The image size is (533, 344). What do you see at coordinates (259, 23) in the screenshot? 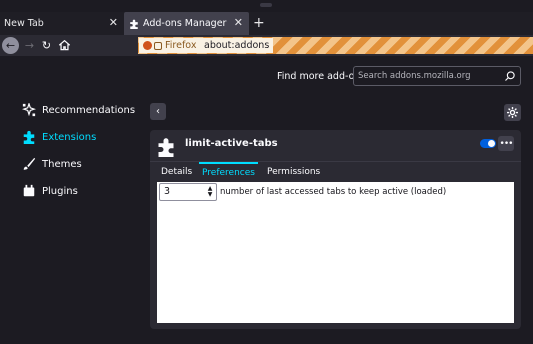
I see `new-tab-plus-icon: +` at bounding box center [259, 23].